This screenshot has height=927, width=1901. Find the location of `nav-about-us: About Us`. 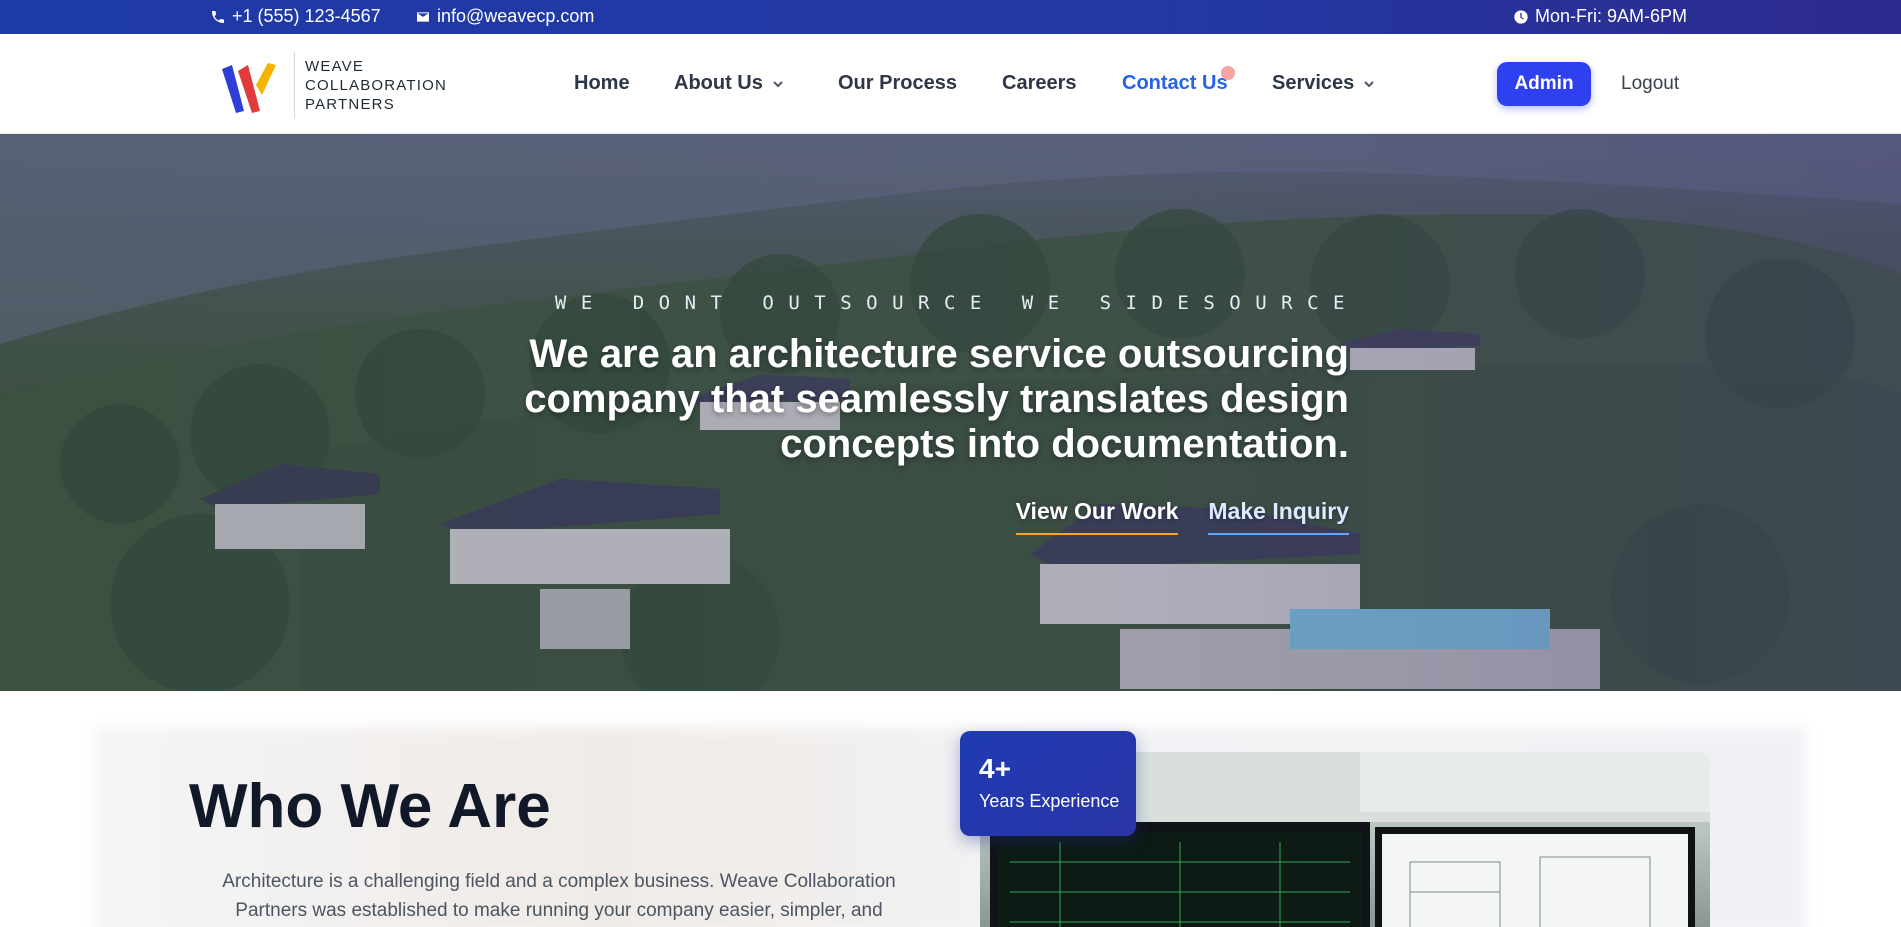

nav-about-us: About Us is located at coordinates (729, 83).